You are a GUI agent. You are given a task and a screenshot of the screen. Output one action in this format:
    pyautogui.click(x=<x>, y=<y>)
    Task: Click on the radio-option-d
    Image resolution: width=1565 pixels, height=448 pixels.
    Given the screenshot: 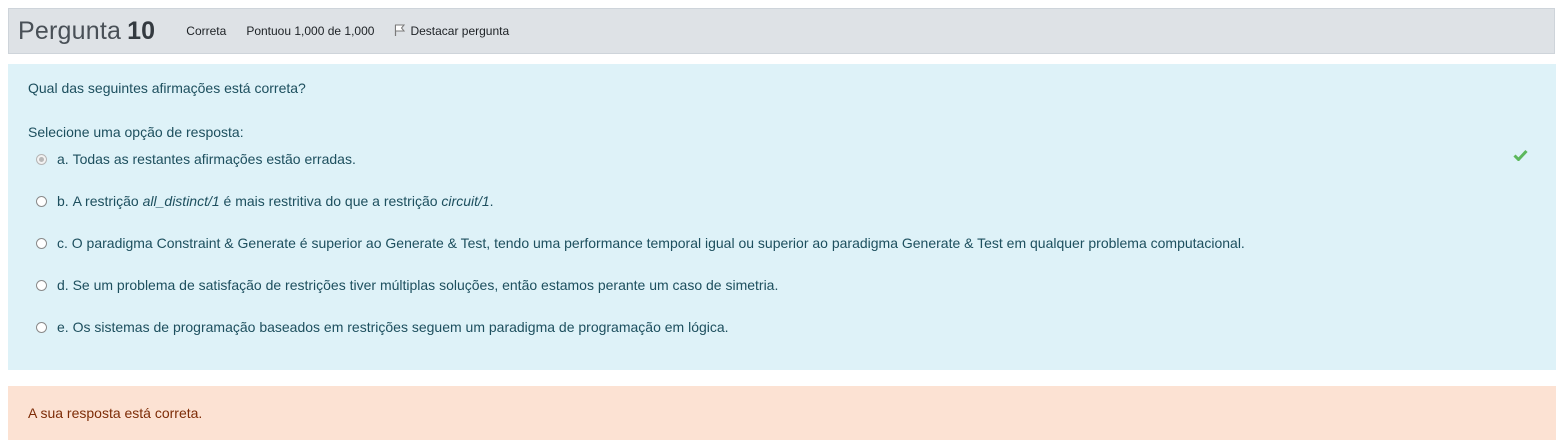 What is the action you would take?
    pyautogui.click(x=41, y=285)
    